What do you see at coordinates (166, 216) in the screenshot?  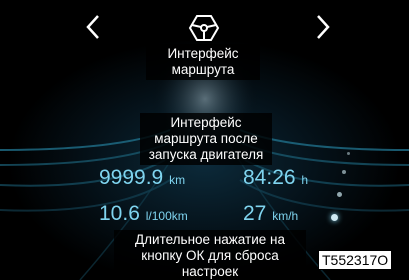 I see `consumption-unit: l/100km` at bounding box center [166, 216].